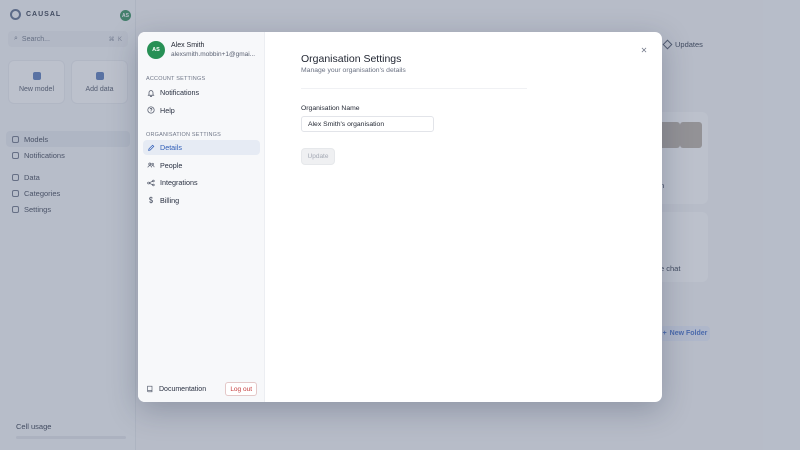 The height and width of the screenshot is (450, 800). I want to click on update-button: Update, so click(318, 156).